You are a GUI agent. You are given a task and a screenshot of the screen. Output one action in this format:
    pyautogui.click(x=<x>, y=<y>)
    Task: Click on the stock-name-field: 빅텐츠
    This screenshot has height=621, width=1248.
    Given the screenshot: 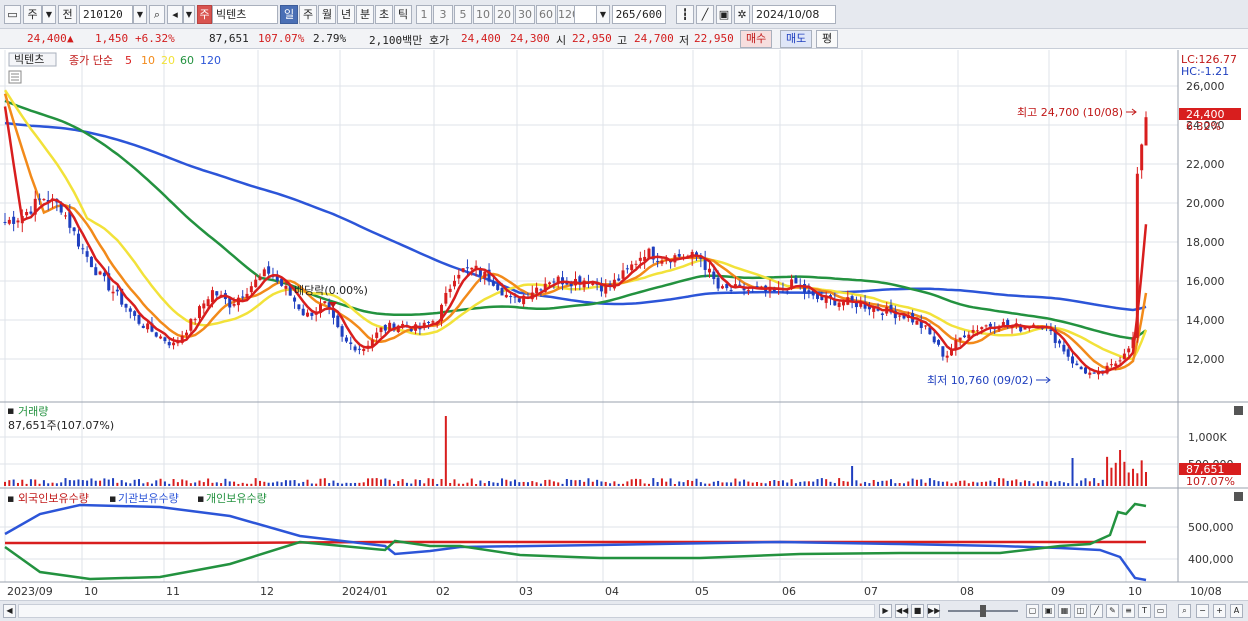 What is the action you would take?
    pyautogui.click(x=245, y=14)
    